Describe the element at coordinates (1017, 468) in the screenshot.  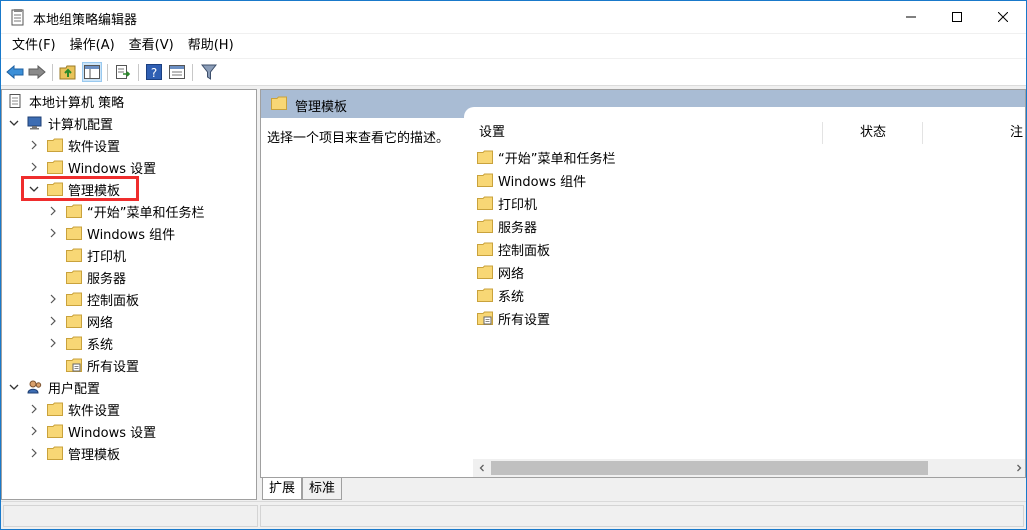
I see `scroll-right-button` at that location.